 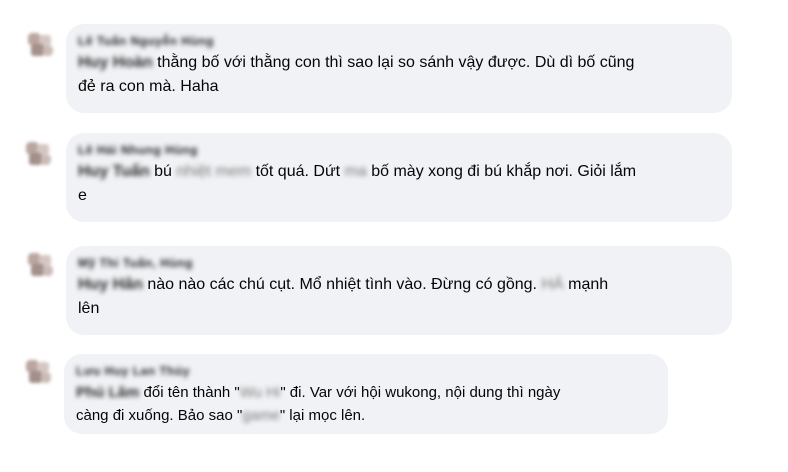 I want to click on censored-word: Wu Hi, so click(x=260, y=392).